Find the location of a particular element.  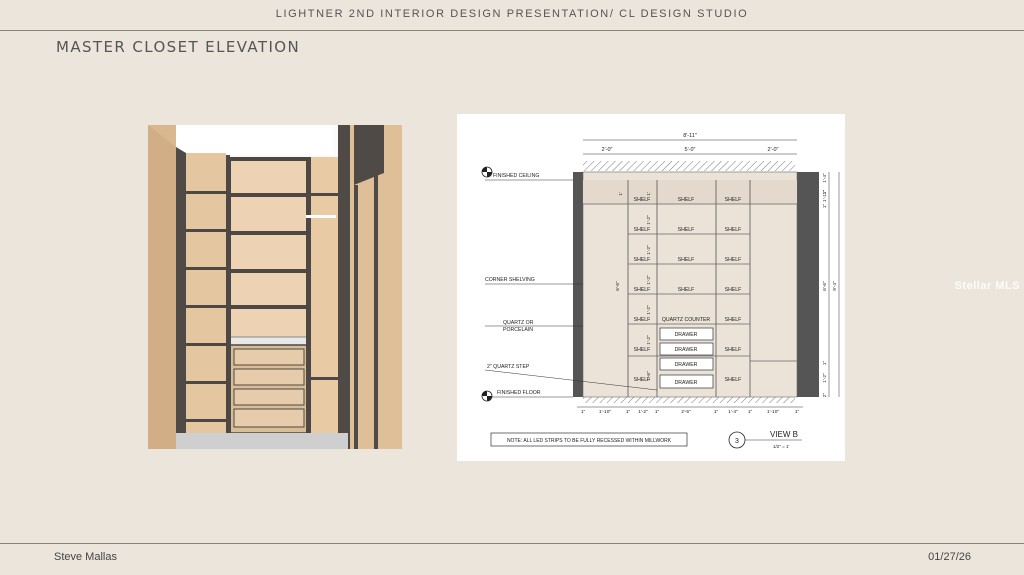

dim-vertical: 1'-6" is located at coordinates (649, 376).